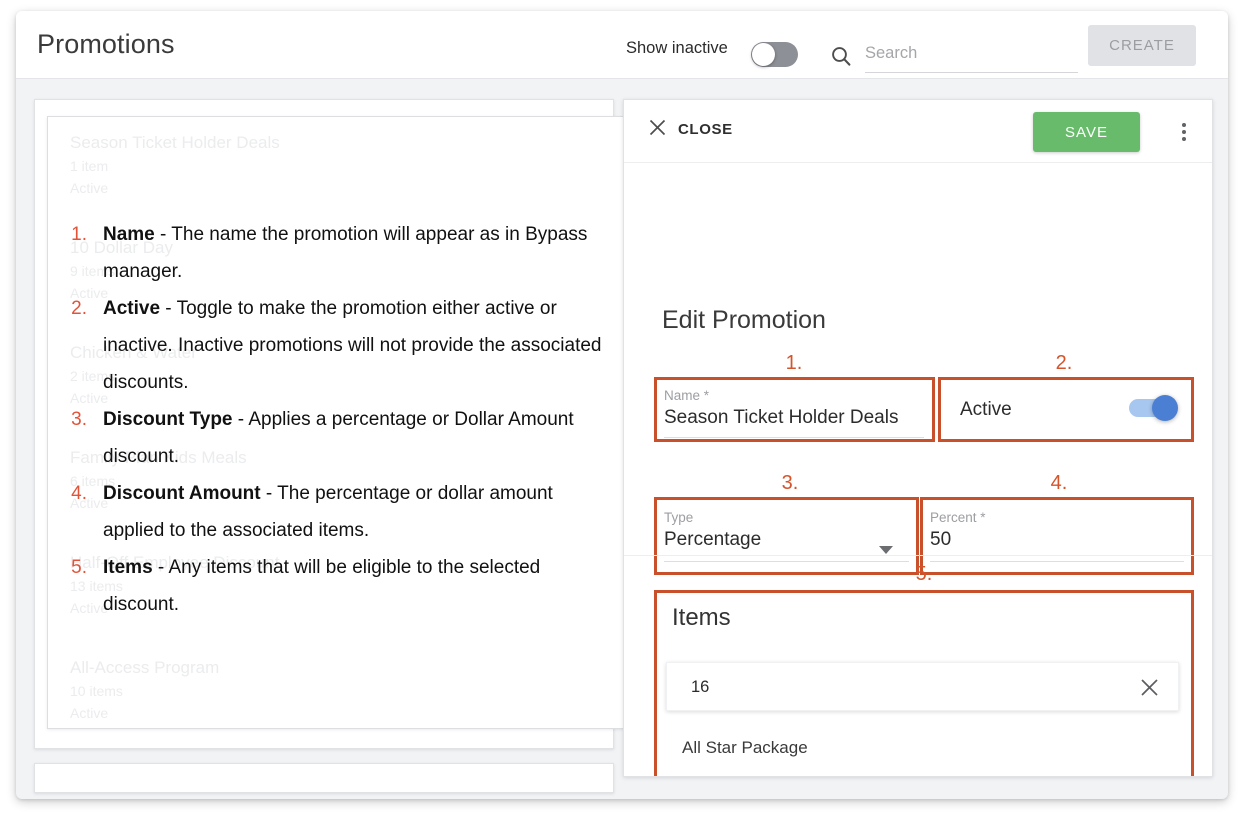 The height and width of the screenshot is (826, 1250). What do you see at coordinates (132, 308) in the screenshot?
I see `instruction-term: Active` at bounding box center [132, 308].